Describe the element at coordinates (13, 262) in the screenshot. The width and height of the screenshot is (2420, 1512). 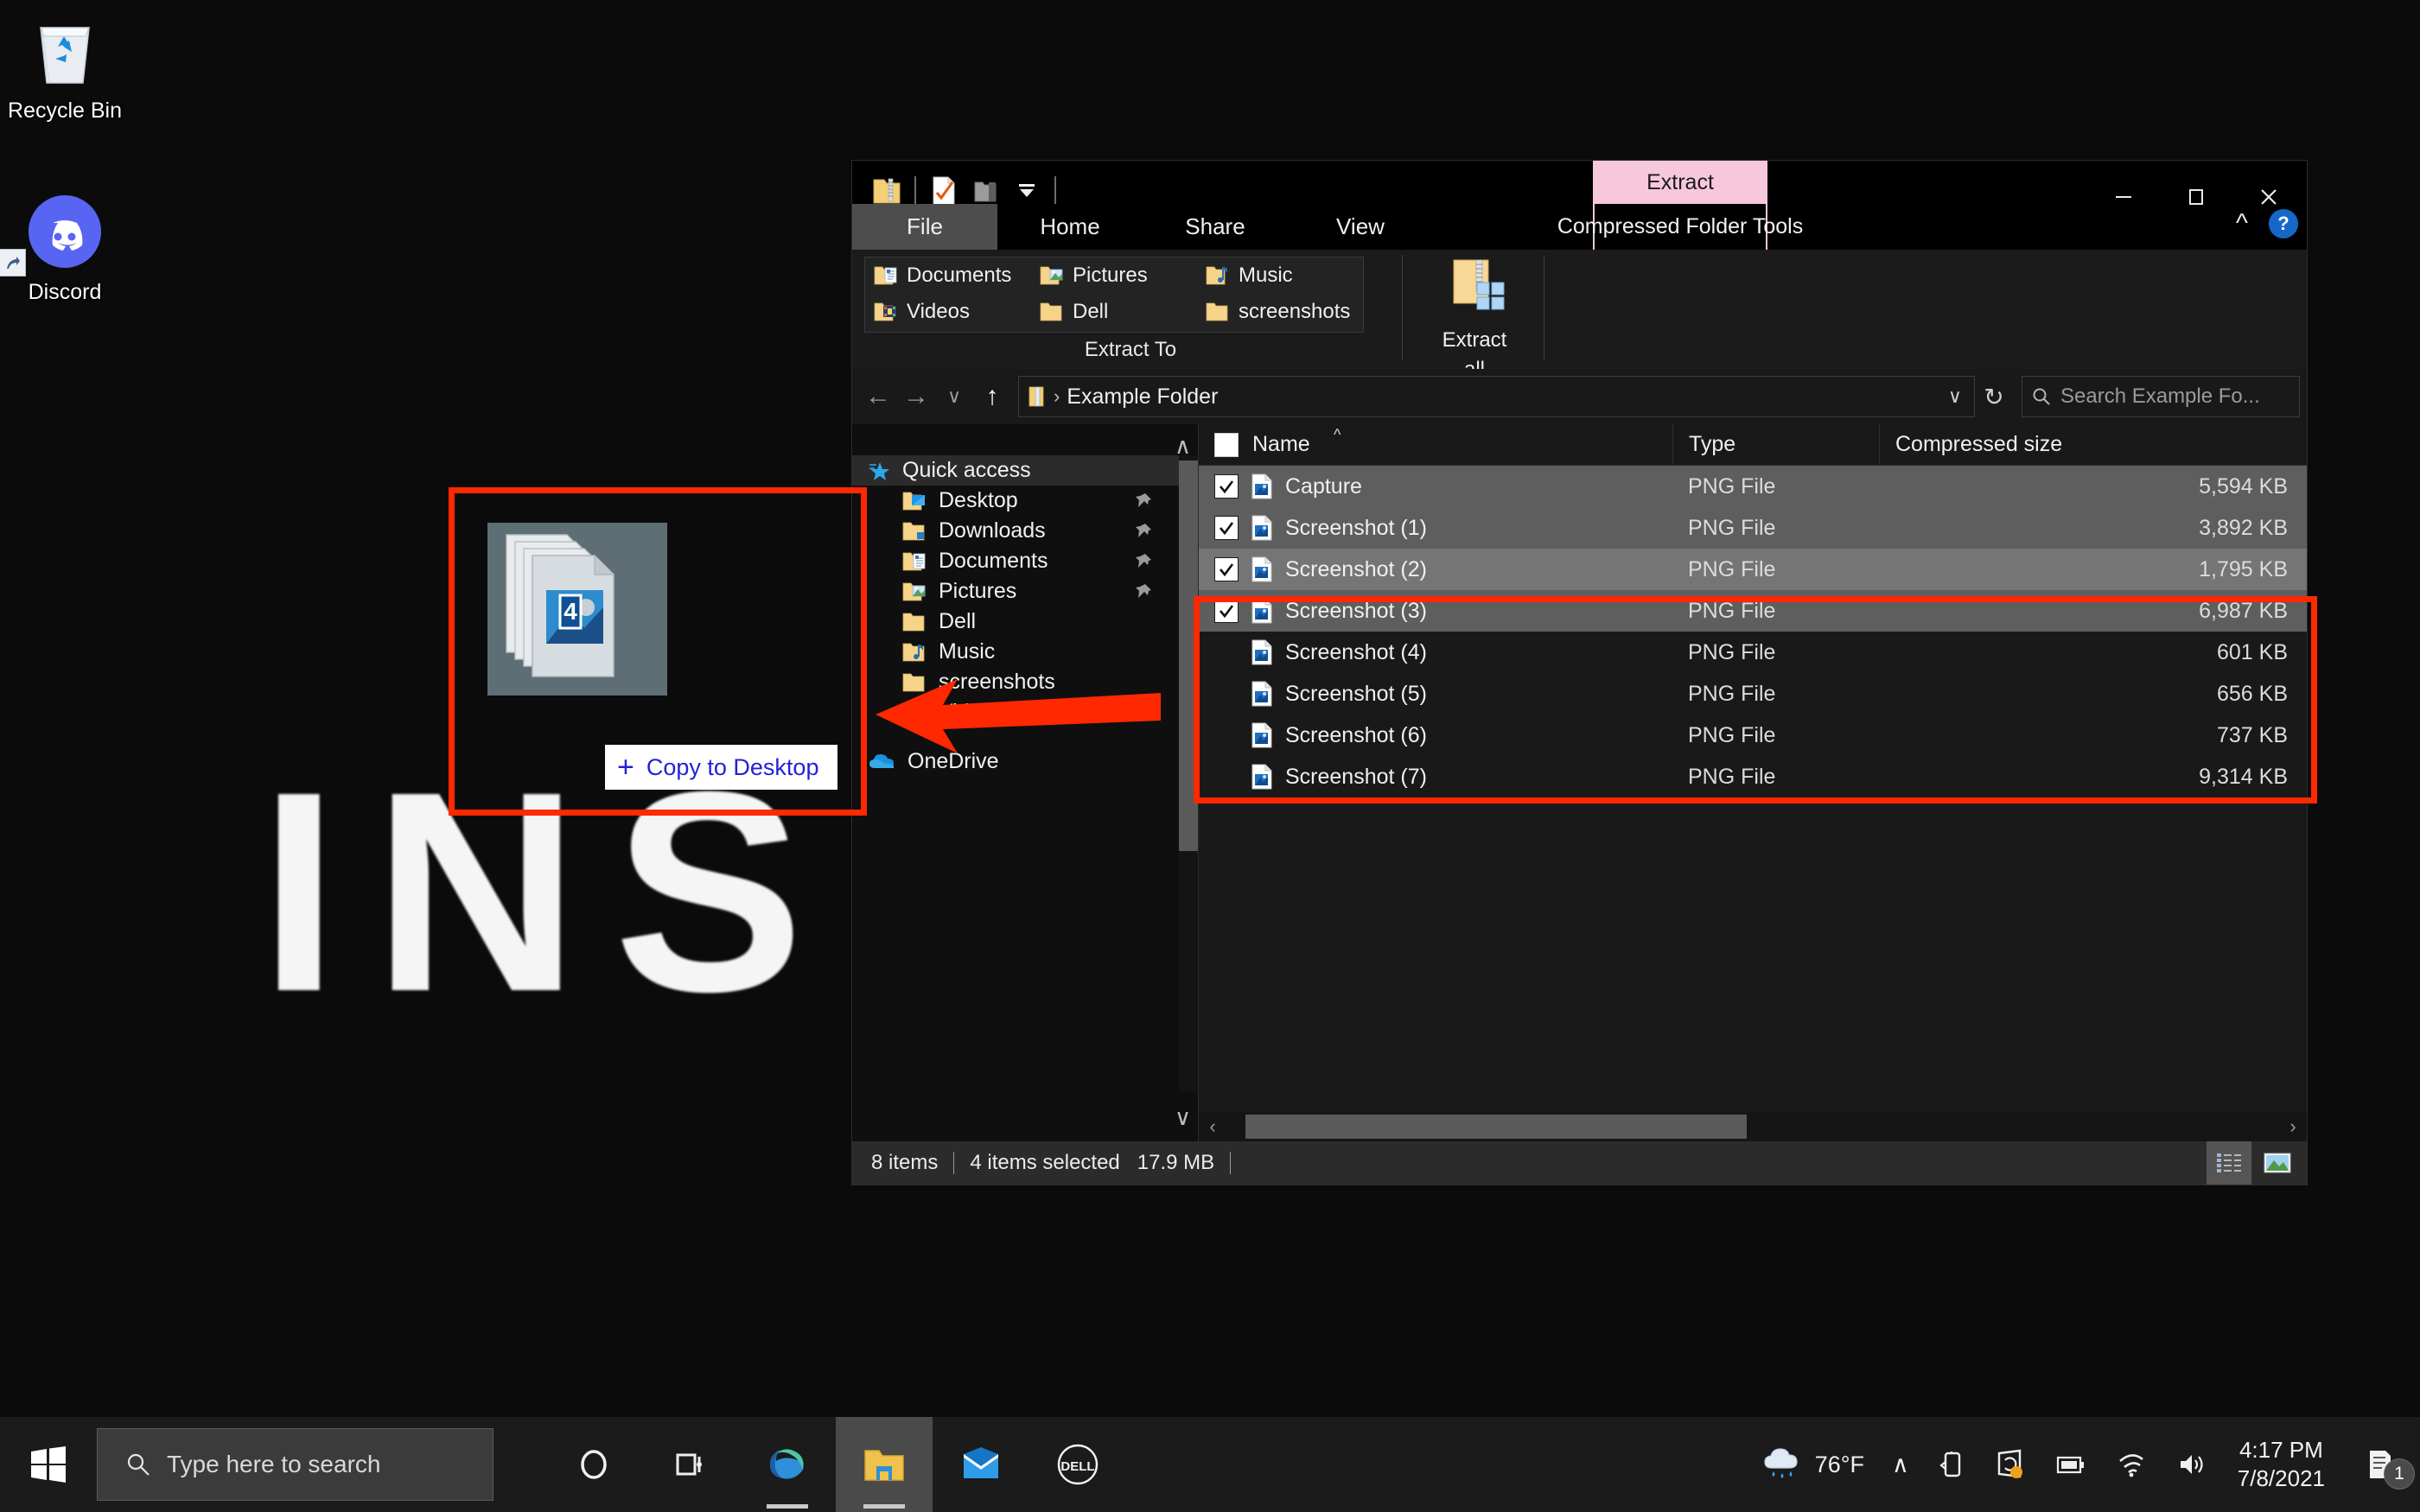
I see `shortcut-arrow-icon` at that location.